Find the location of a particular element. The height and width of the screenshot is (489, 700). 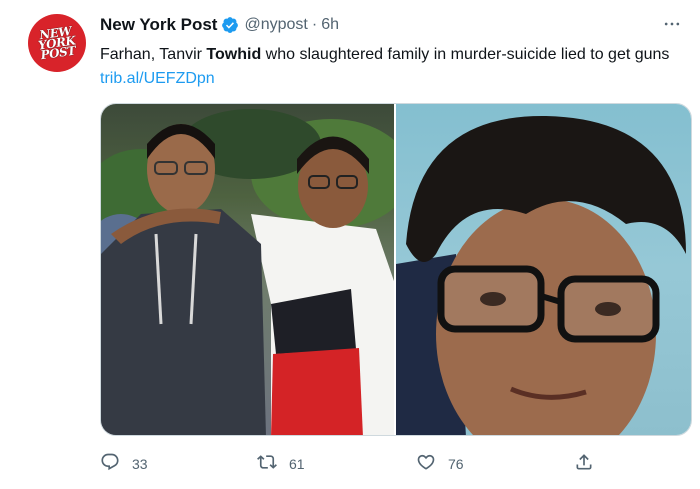

heart-icon is located at coordinates (426, 463).